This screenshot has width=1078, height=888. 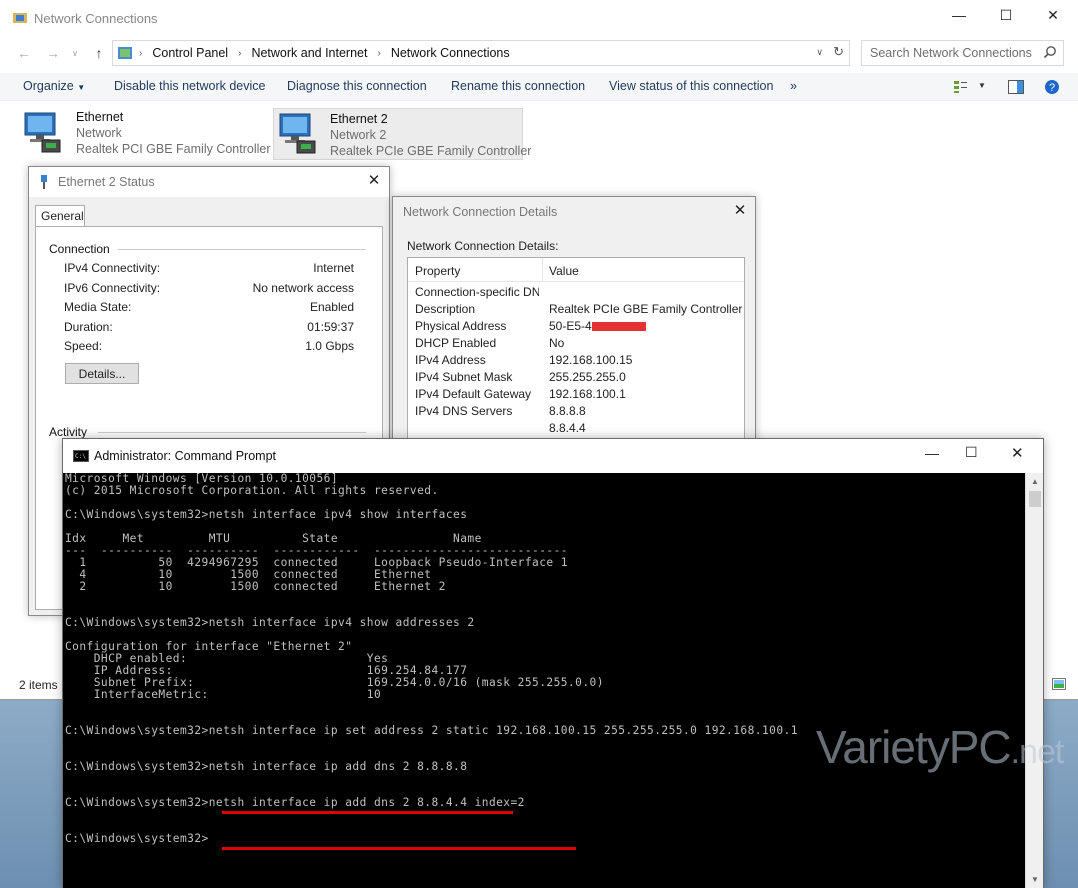 What do you see at coordinates (437, 271) in the screenshot?
I see `column-header-property: Property` at bounding box center [437, 271].